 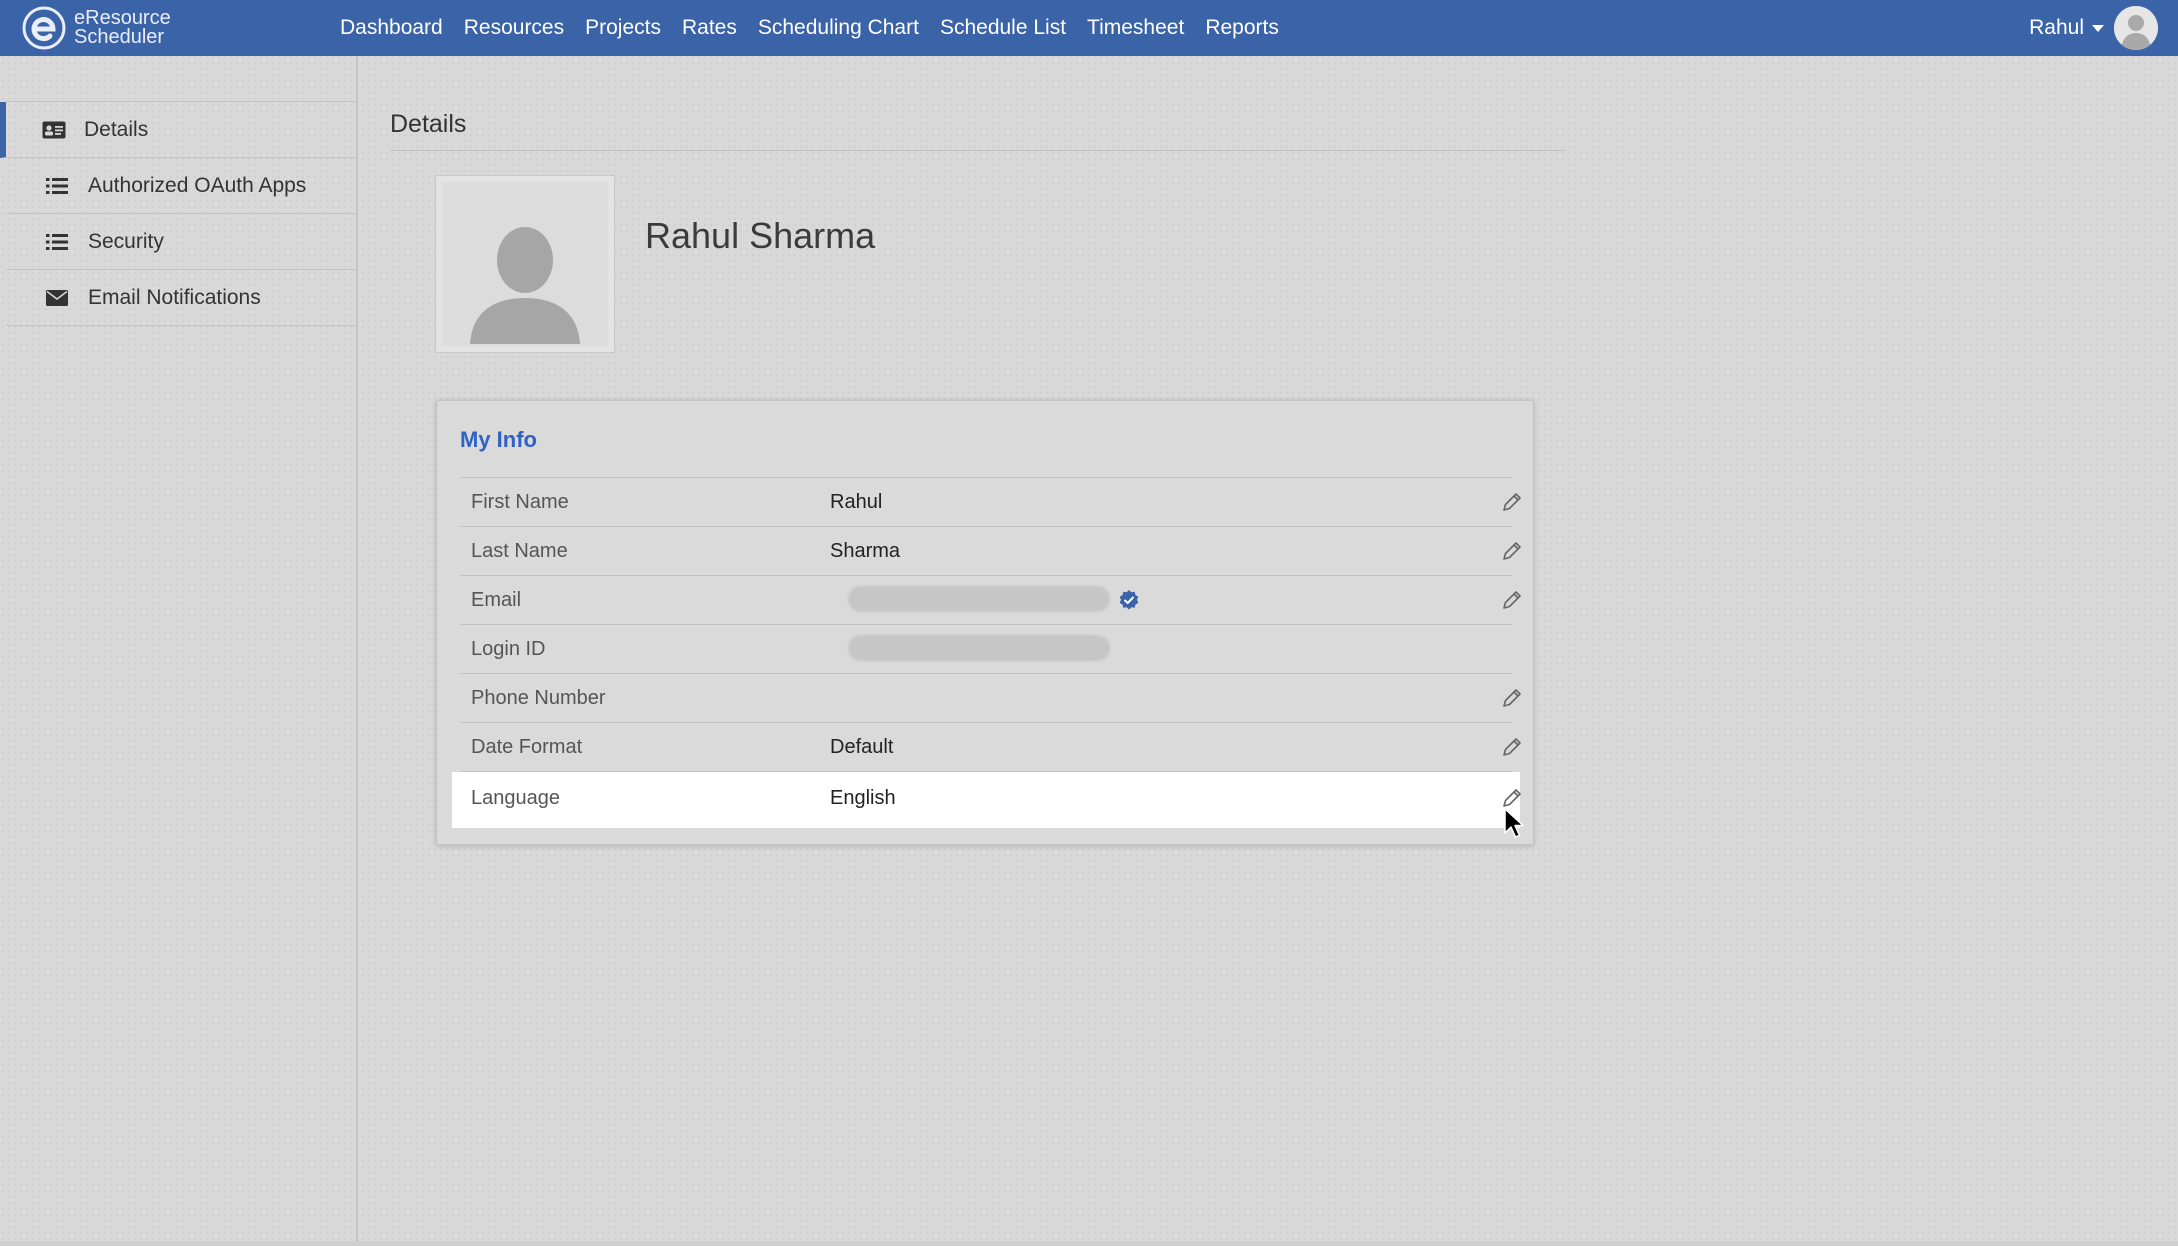 I want to click on page-bottom-border, so click(x=1089, y=1243).